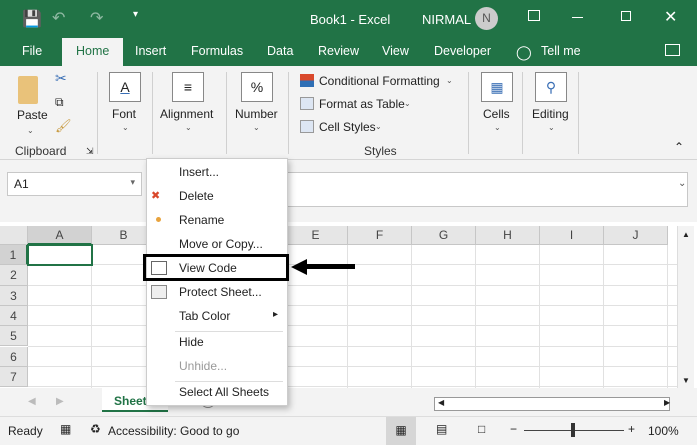  Describe the element at coordinates (636, 235) in the screenshot. I see `column-header-J: J` at that location.